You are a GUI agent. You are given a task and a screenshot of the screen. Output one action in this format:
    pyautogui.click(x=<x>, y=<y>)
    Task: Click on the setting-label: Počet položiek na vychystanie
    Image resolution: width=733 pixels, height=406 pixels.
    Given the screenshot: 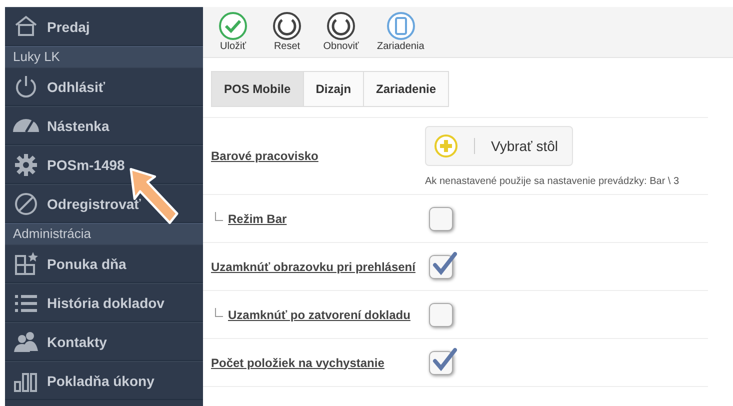 What is the action you would take?
    pyautogui.click(x=297, y=363)
    